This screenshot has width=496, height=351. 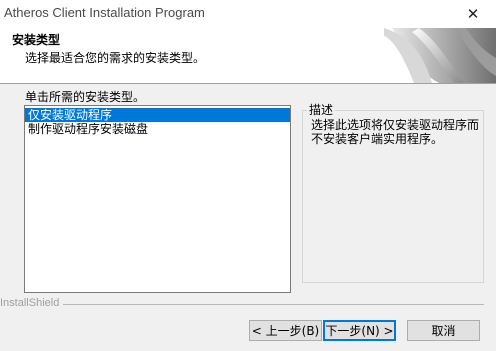 What do you see at coordinates (321, 109) in the screenshot?
I see `description-legend: 描述` at bounding box center [321, 109].